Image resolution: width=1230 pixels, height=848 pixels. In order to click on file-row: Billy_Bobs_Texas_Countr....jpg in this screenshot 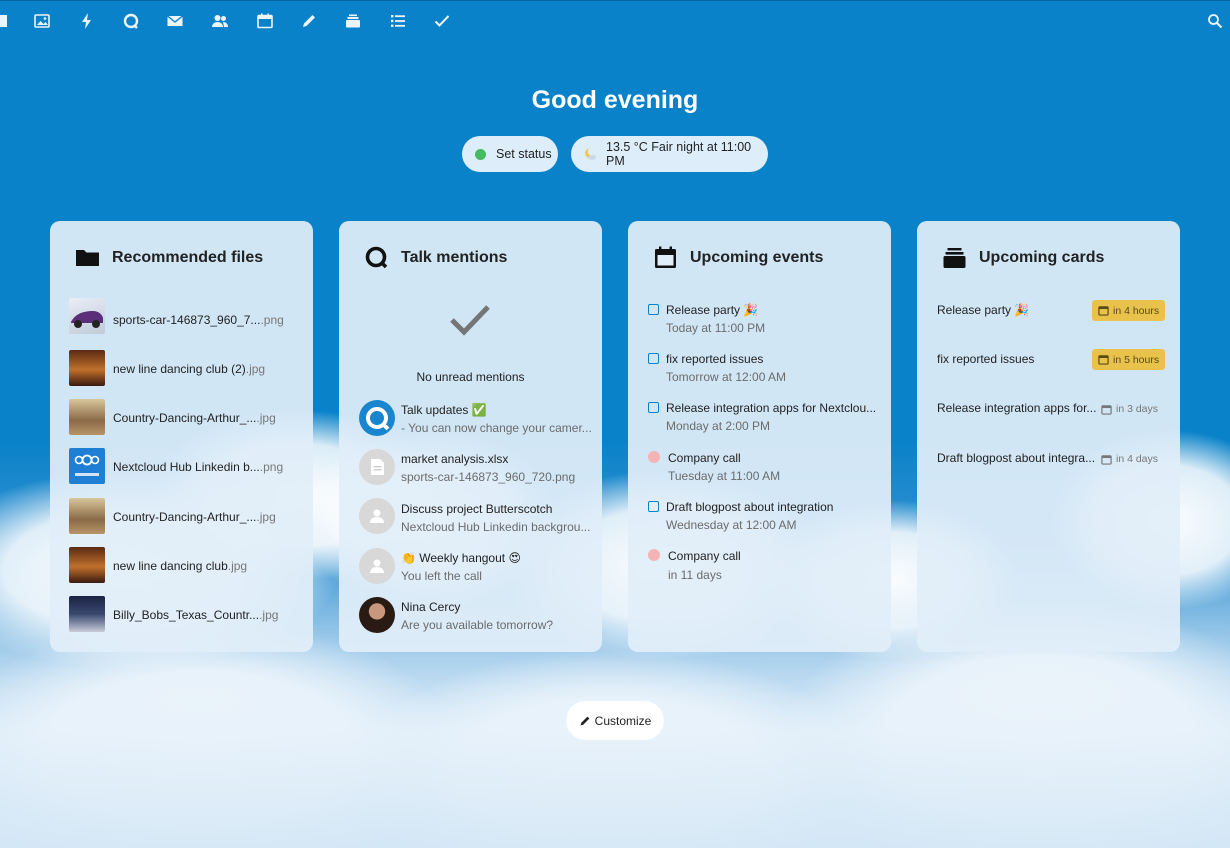, I will do `click(195, 615)`.